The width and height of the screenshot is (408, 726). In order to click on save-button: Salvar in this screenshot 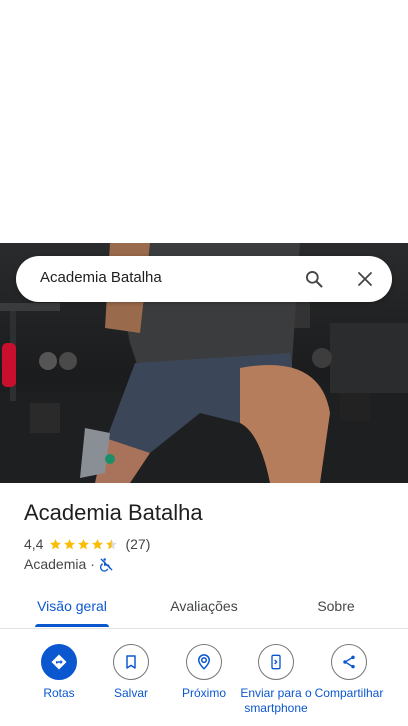, I will do `click(131, 672)`.